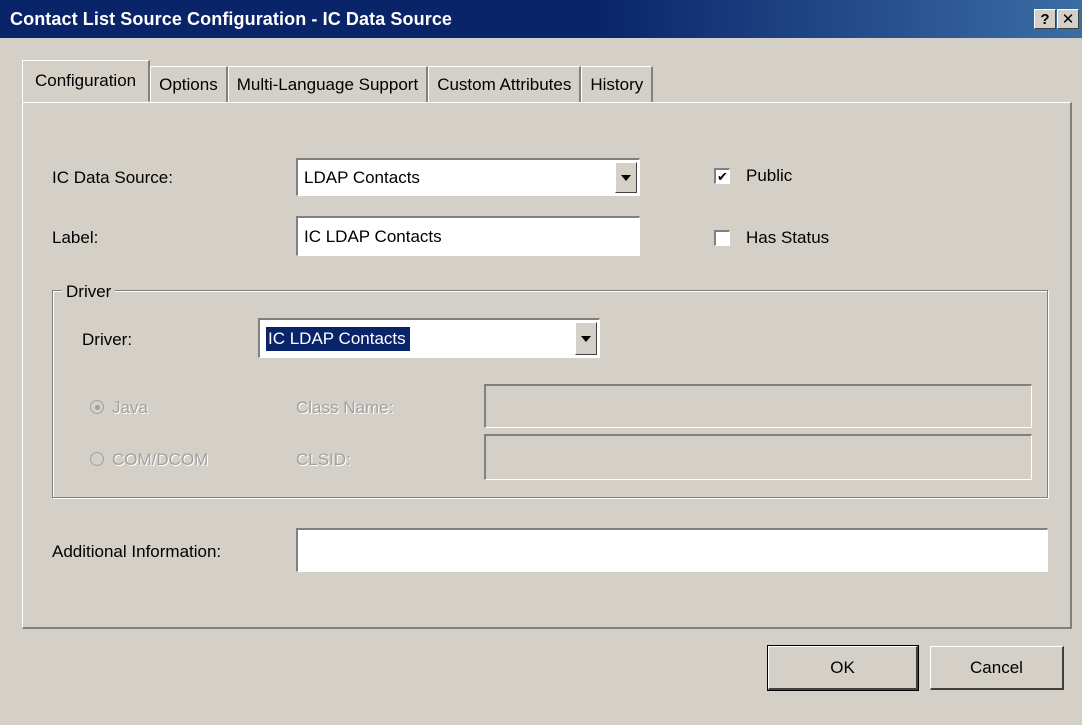 This screenshot has height=725, width=1082. What do you see at coordinates (130, 407) in the screenshot?
I see `java-label: Java` at bounding box center [130, 407].